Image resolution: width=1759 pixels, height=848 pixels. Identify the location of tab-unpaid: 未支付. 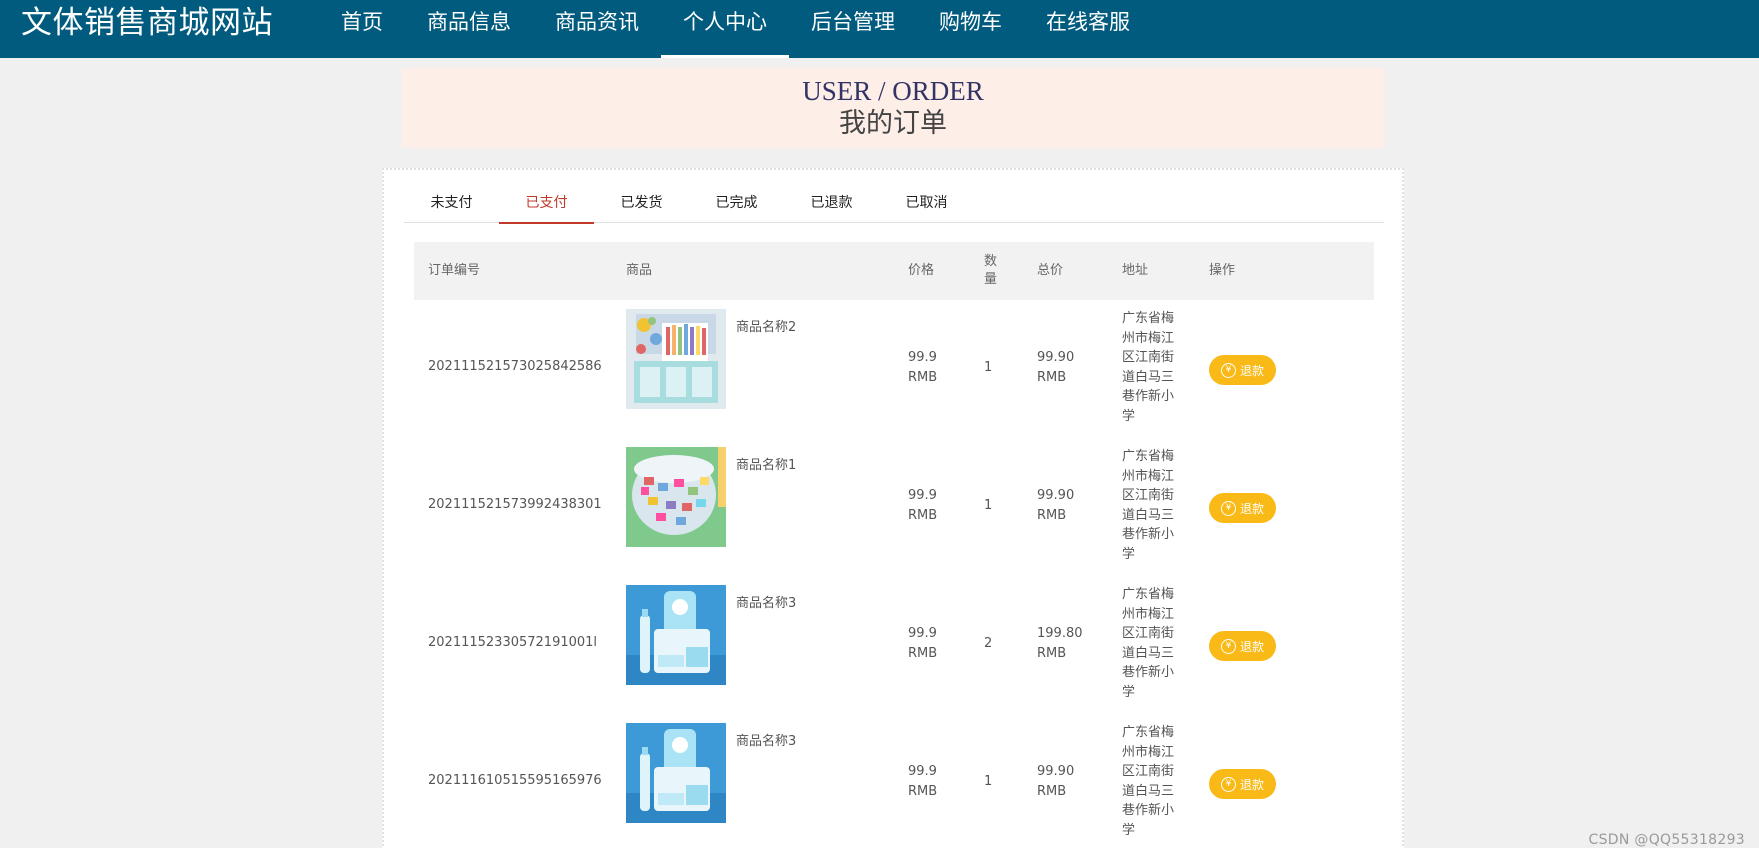
(451, 204).